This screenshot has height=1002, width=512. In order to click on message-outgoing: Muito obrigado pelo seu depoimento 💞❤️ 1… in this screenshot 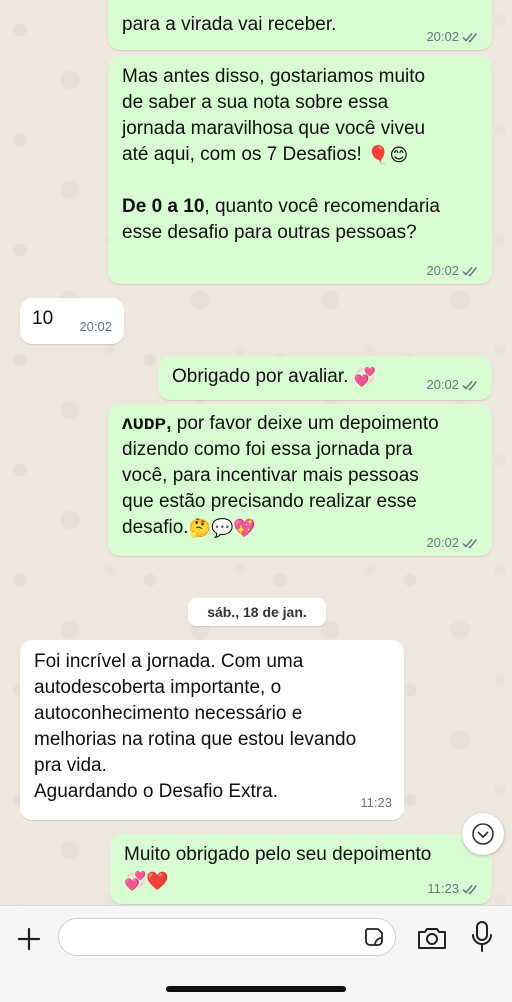, I will do `click(301, 869)`.